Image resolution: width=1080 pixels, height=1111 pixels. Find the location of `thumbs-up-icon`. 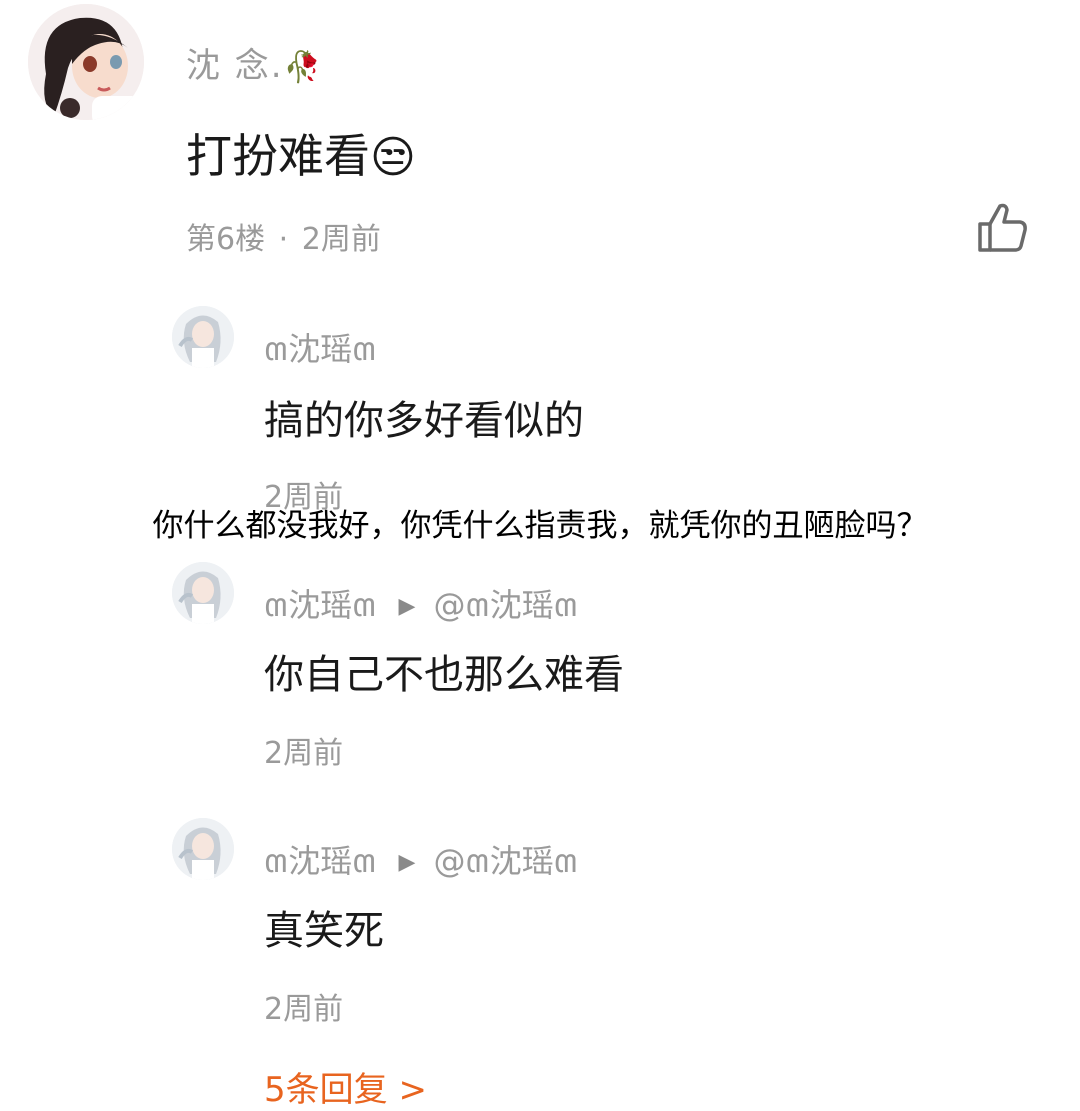

thumbs-up-icon is located at coordinates (1002, 227).